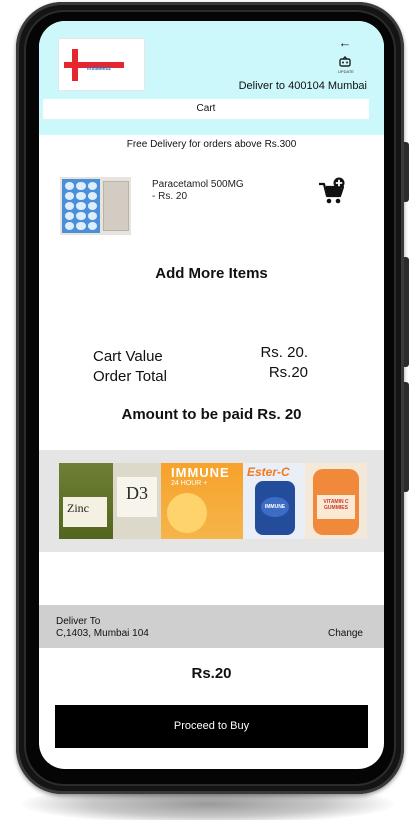  Describe the element at coordinates (198, 184) in the screenshot. I see `cart-item-name: Paracetamol 500MG` at that location.